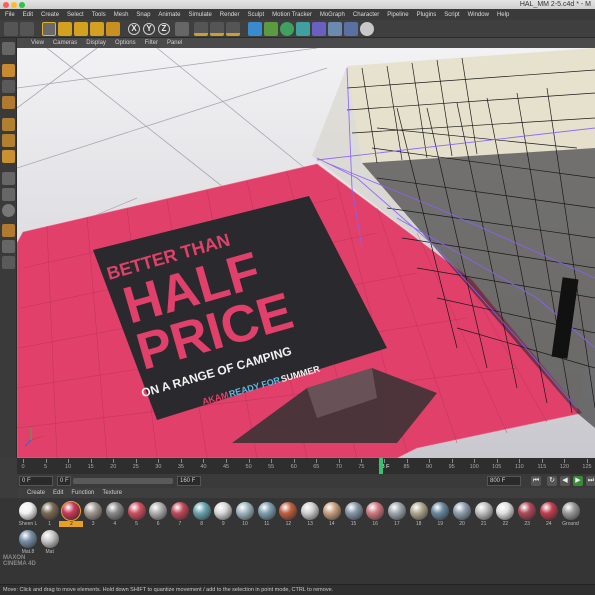  I want to click on locked-workplane-icon, so click(8, 230).